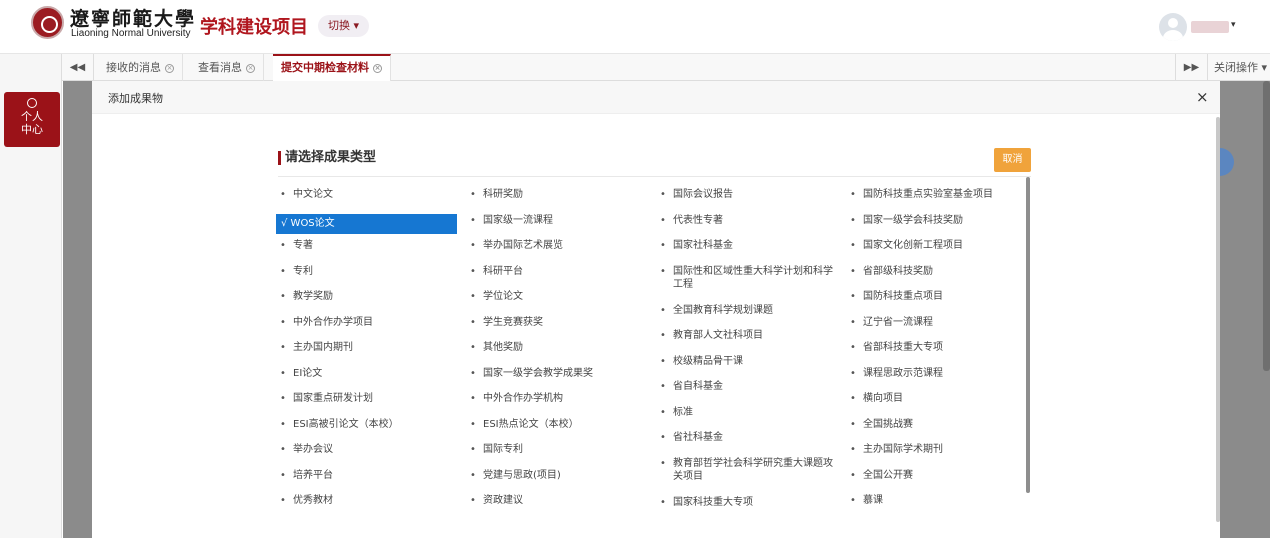  I want to click on tab-view-messages: 查看消息 ×, so click(227, 67).